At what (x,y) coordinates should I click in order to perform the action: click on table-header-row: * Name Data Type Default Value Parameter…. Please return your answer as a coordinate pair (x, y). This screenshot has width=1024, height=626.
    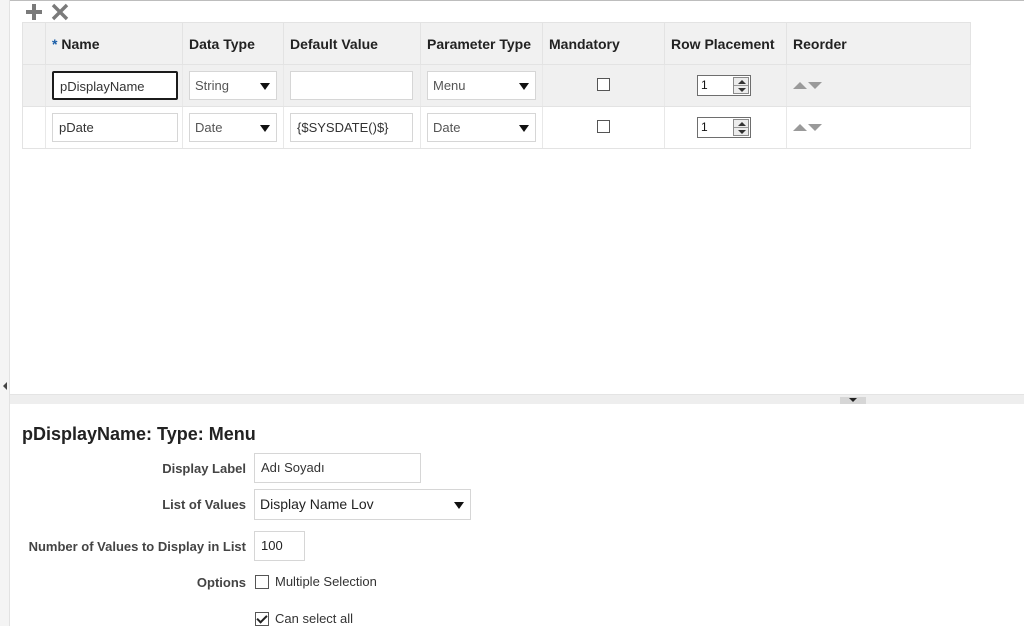
    Looking at the image, I should click on (496, 43).